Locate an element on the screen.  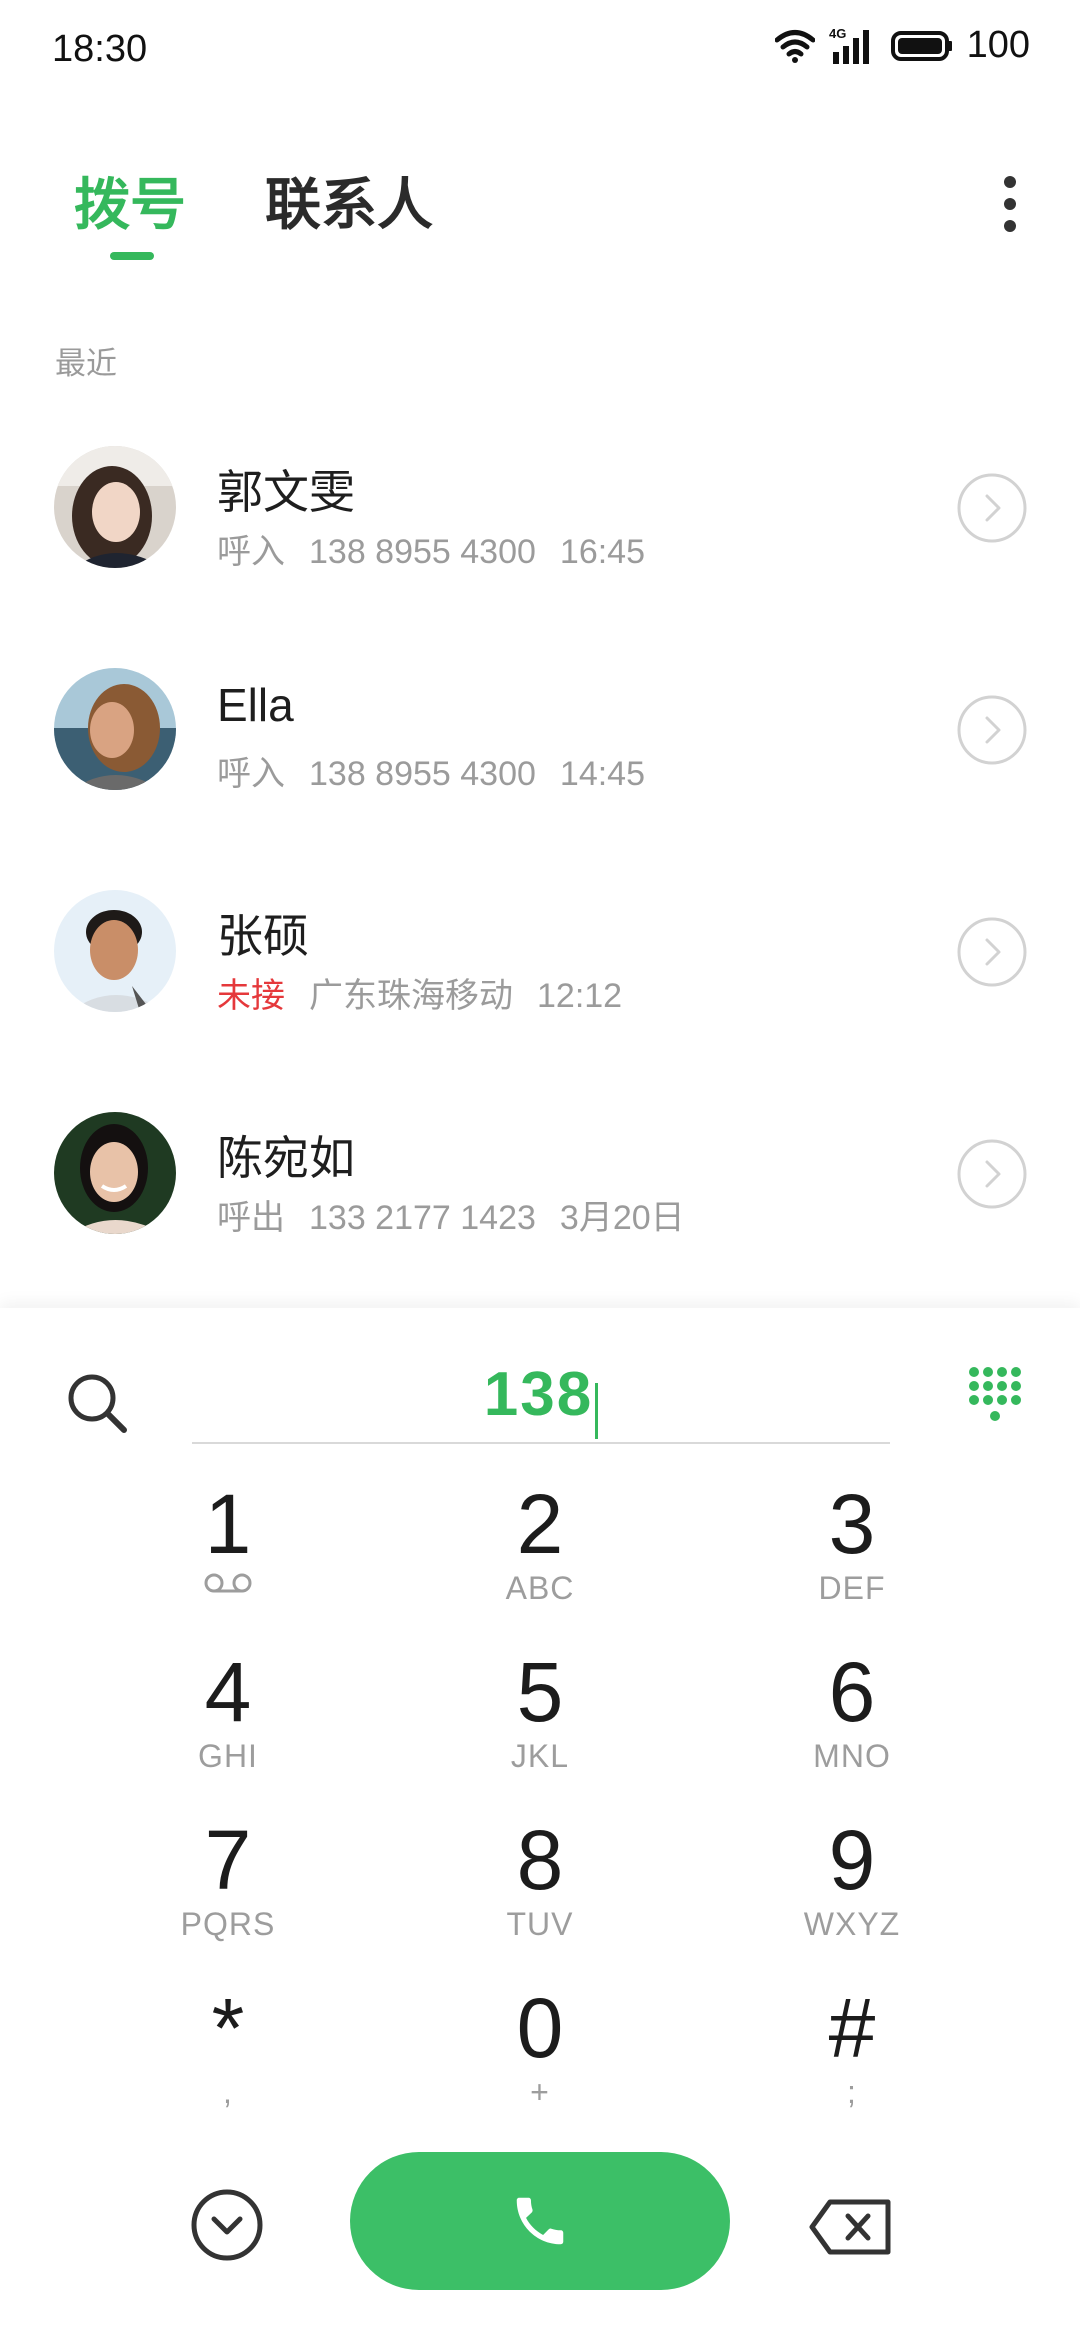
call-type: 呼出 is located at coordinates (251, 1218).